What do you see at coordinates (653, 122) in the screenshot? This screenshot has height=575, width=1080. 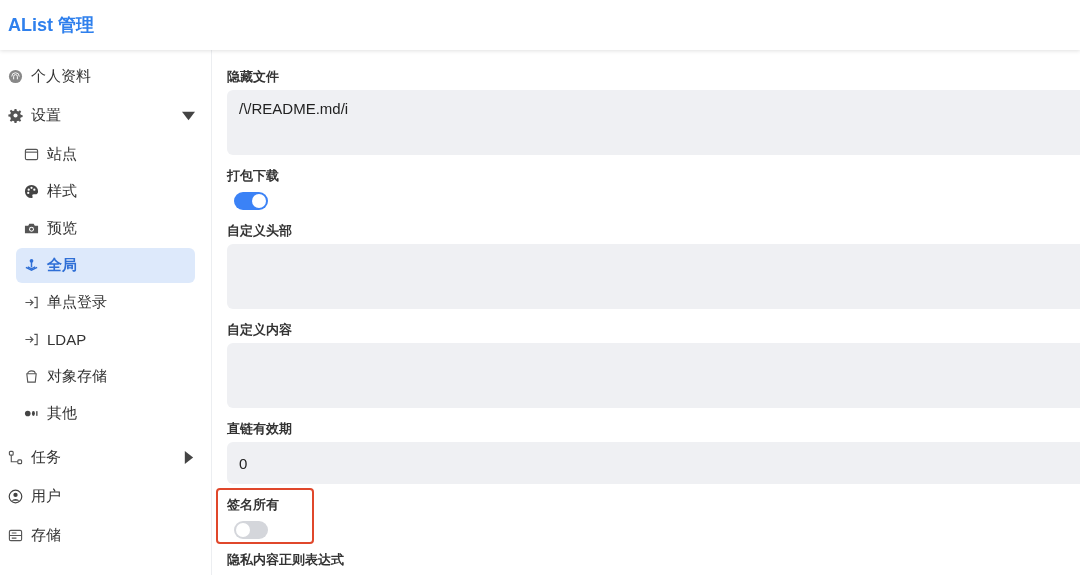 I see `text-area: /\/README.md/i` at bounding box center [653, 122].